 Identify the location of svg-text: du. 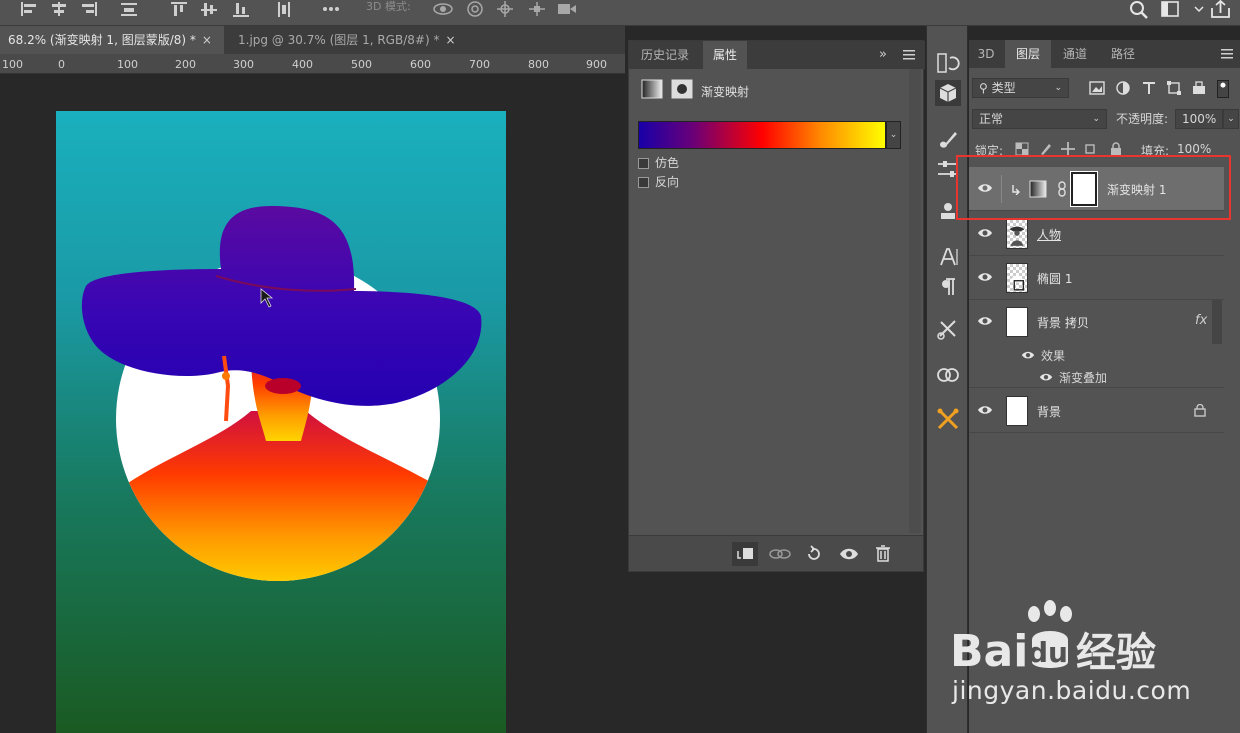
(1048, 652).